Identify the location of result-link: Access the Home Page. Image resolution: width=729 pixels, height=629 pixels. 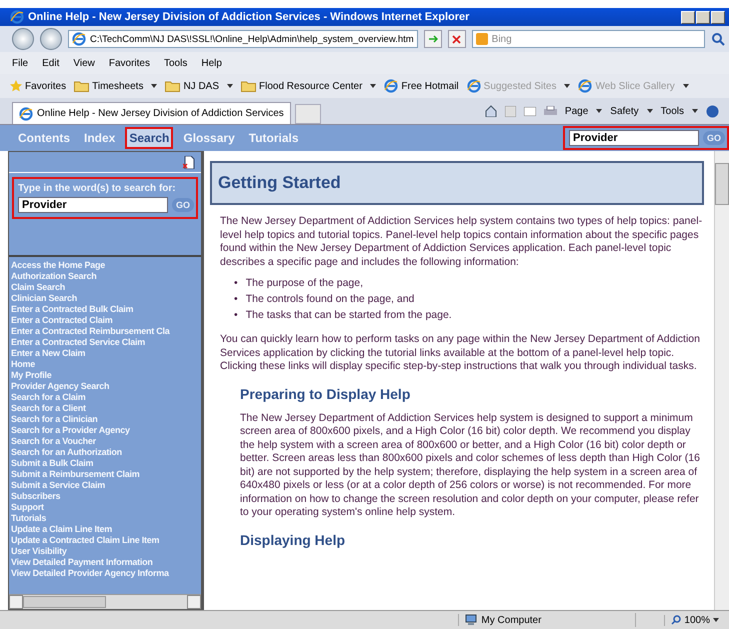
(105, 265).